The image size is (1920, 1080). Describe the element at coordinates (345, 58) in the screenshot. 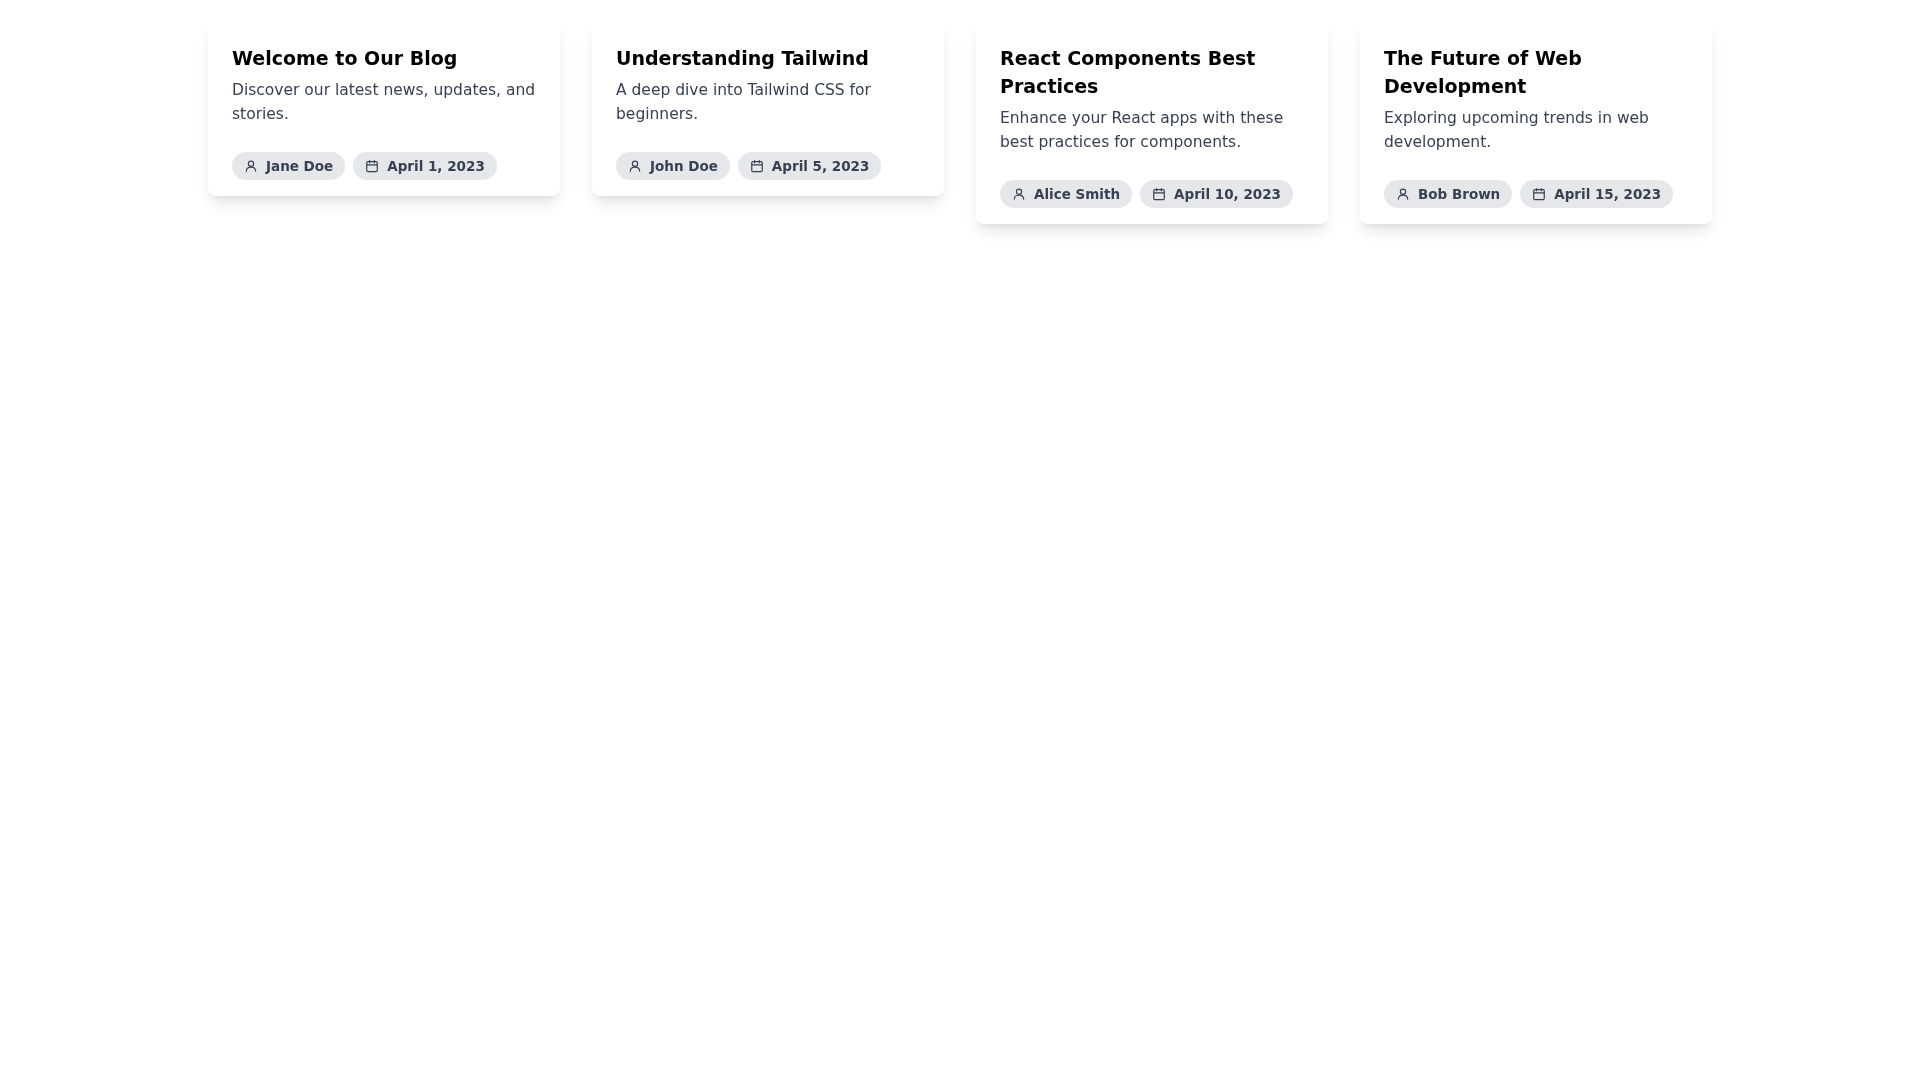

I see `post-title: Welcome to Our Blog` at that location.